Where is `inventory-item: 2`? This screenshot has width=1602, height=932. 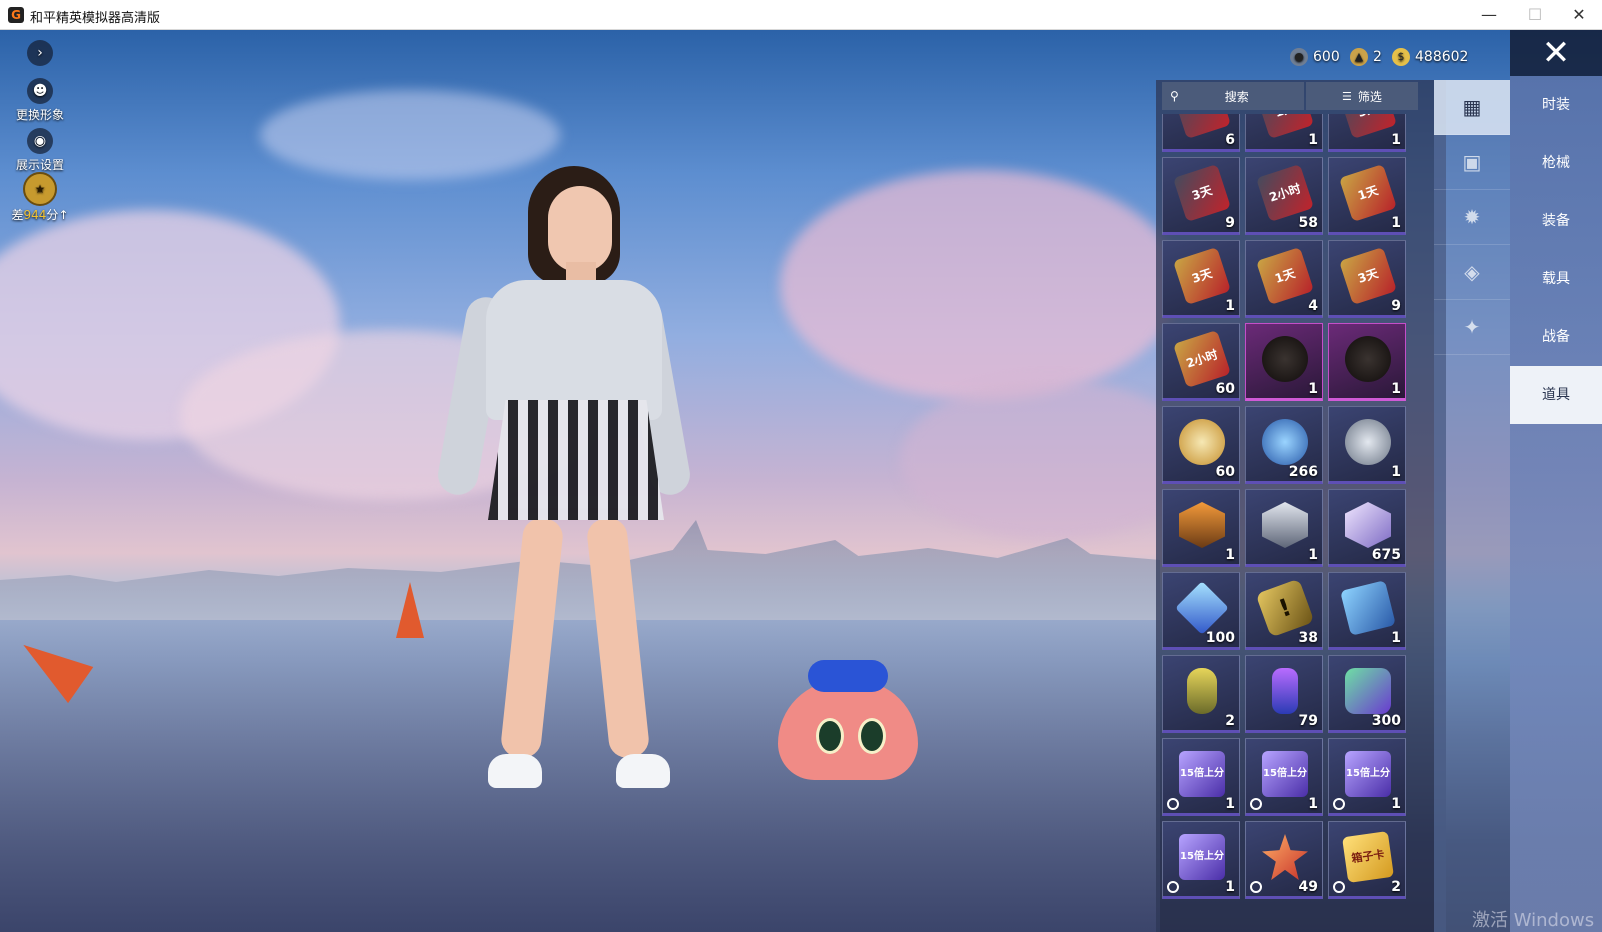
inventory-item: 2 is located at coordinates (1201, 694).